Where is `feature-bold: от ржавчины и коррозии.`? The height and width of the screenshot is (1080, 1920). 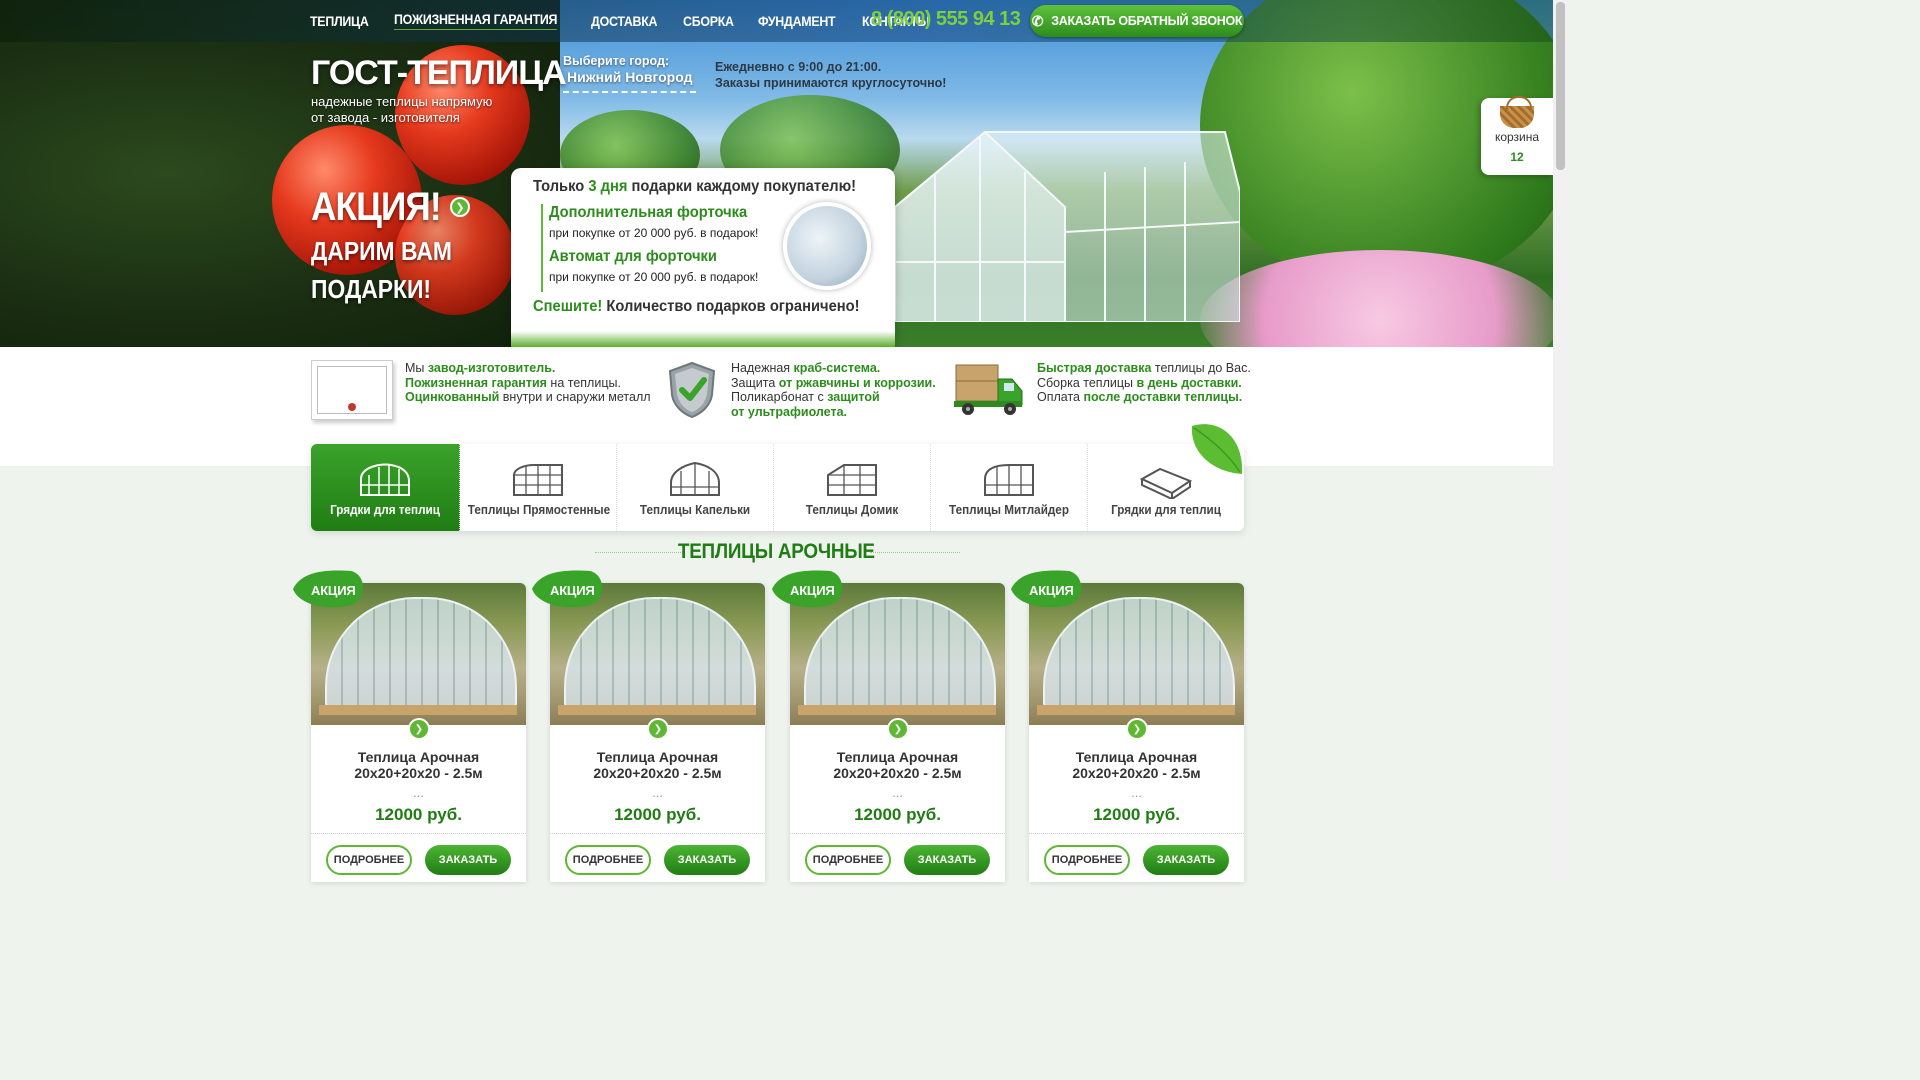
feature-bold: от ржавчины и коррозии. is located at coordinates (857, 382).